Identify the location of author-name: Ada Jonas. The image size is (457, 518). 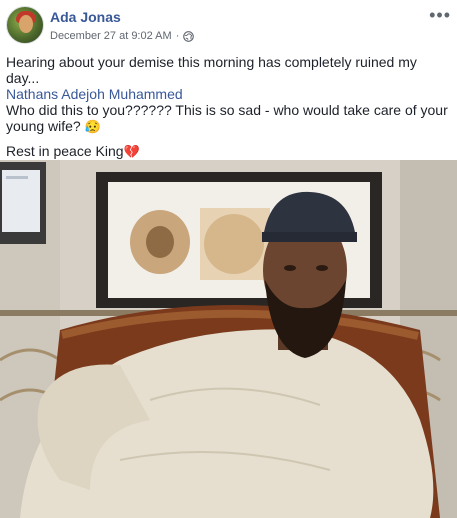
(85, 17).